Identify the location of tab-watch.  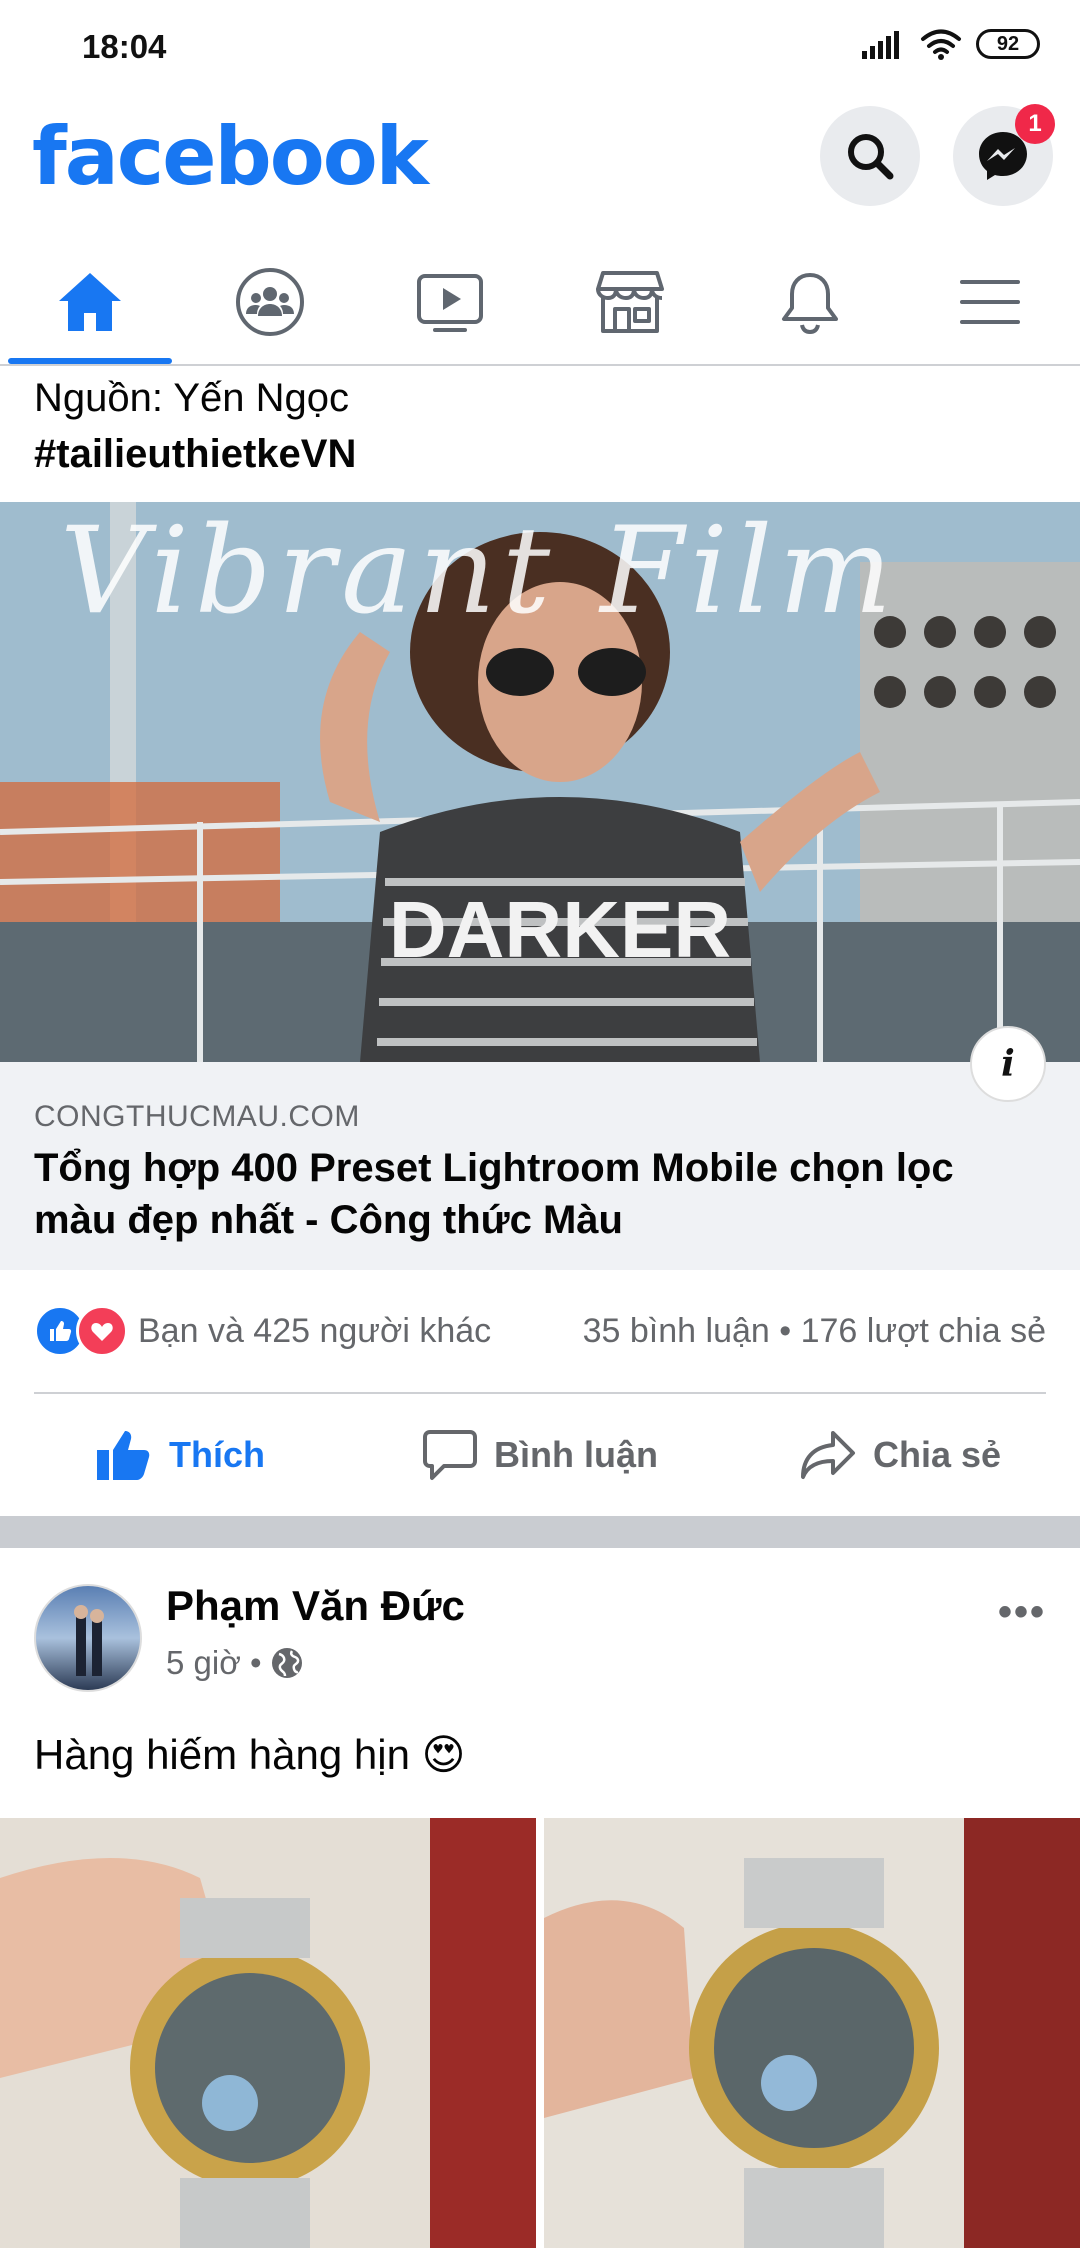
(450, 302).